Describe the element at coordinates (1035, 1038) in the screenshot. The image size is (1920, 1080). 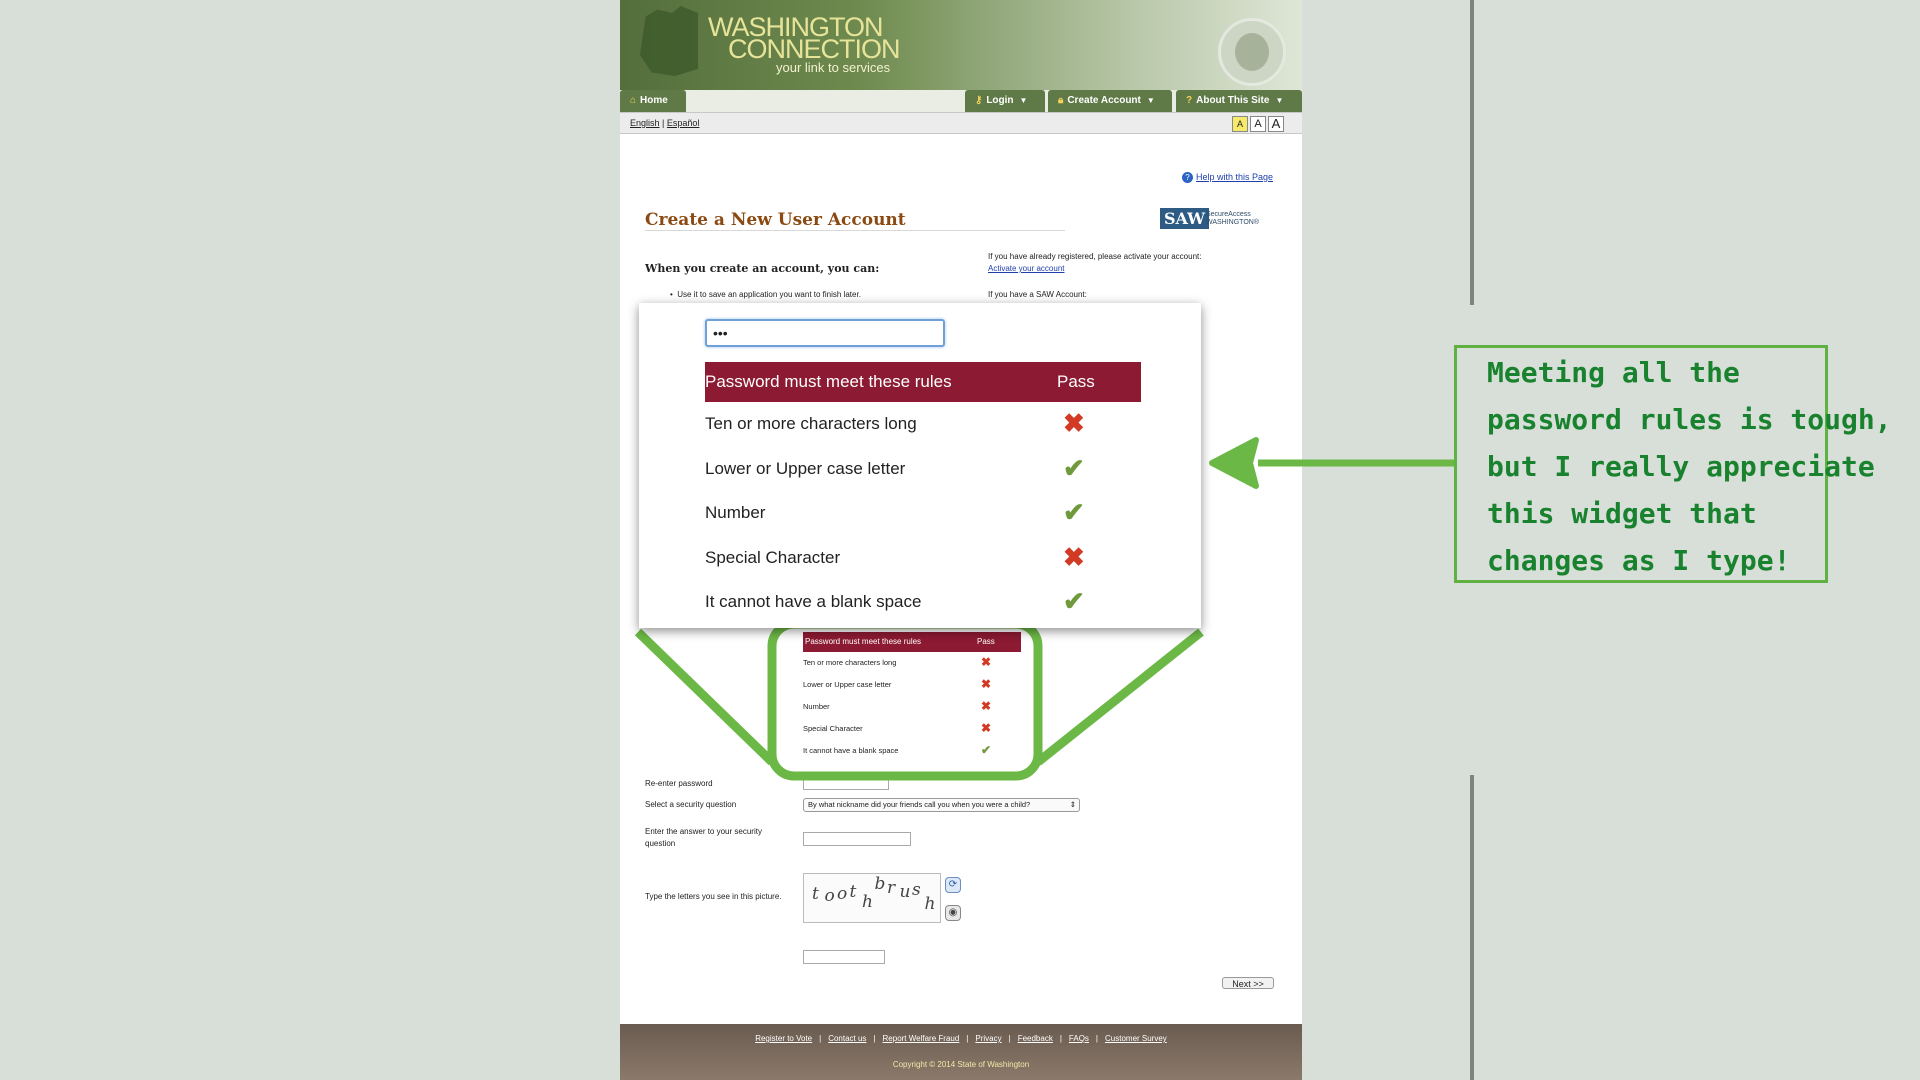
I see `footer-link: Feedback` at that location.